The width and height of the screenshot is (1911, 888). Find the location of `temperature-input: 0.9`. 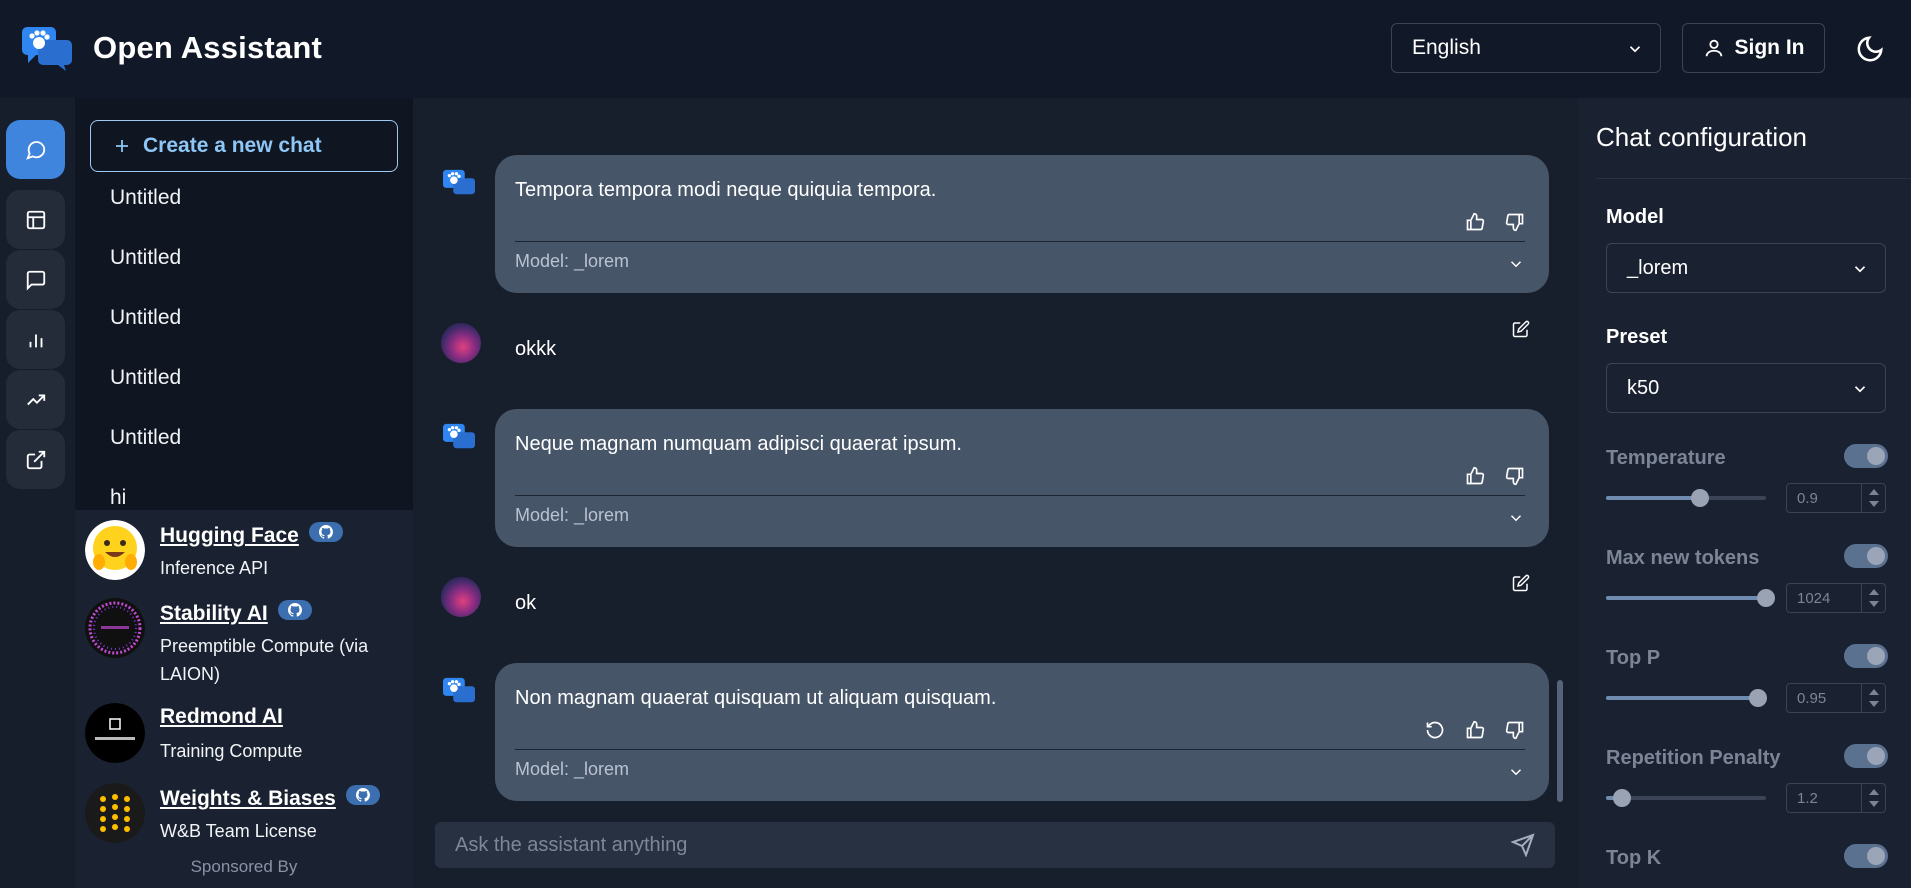

temperature-input: 0.9 is located at coordinates (1836, 498).